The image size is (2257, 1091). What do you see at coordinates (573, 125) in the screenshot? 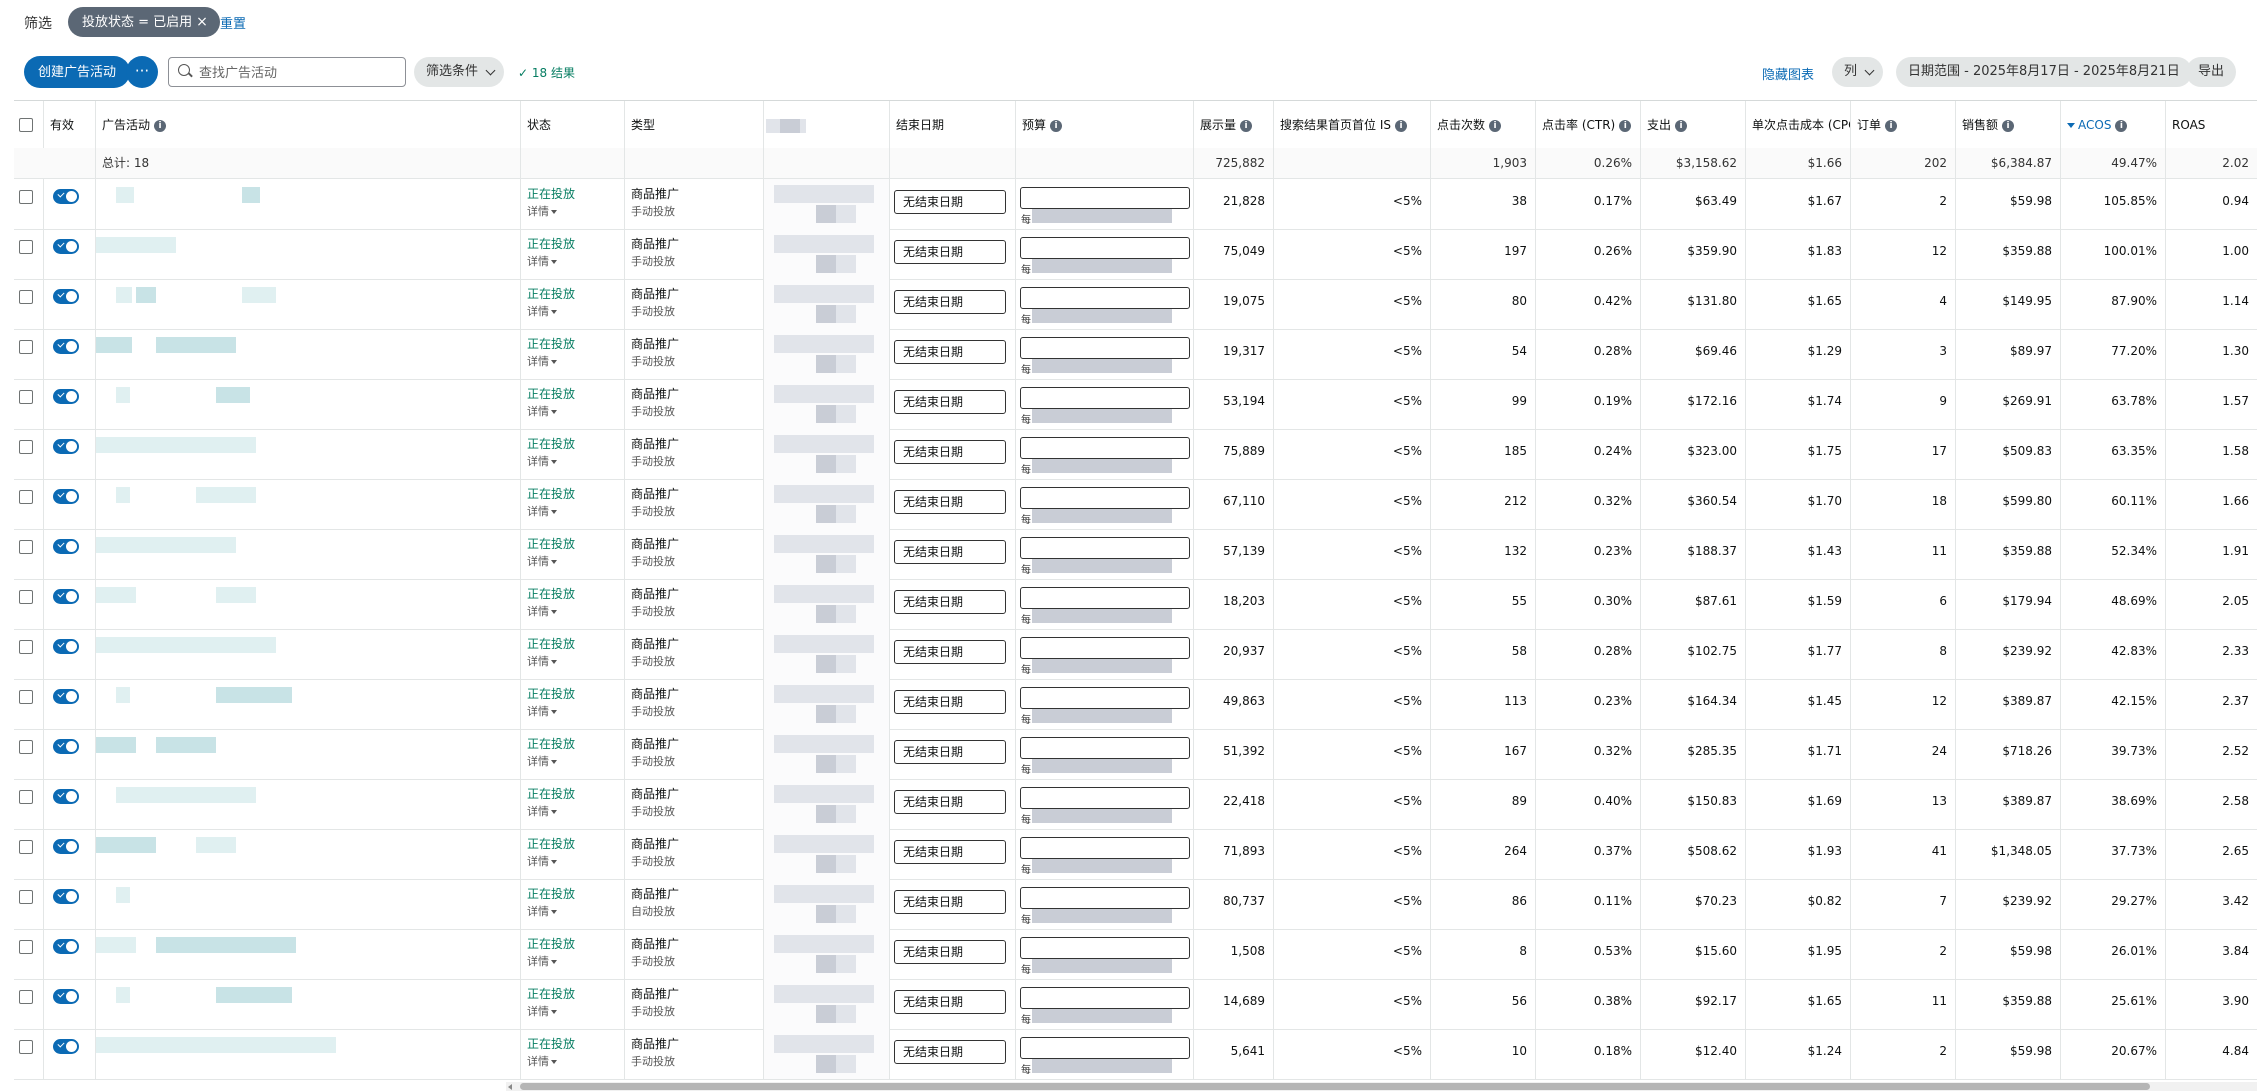
I see `header-status: 状态` at bounding box center [573, 125].